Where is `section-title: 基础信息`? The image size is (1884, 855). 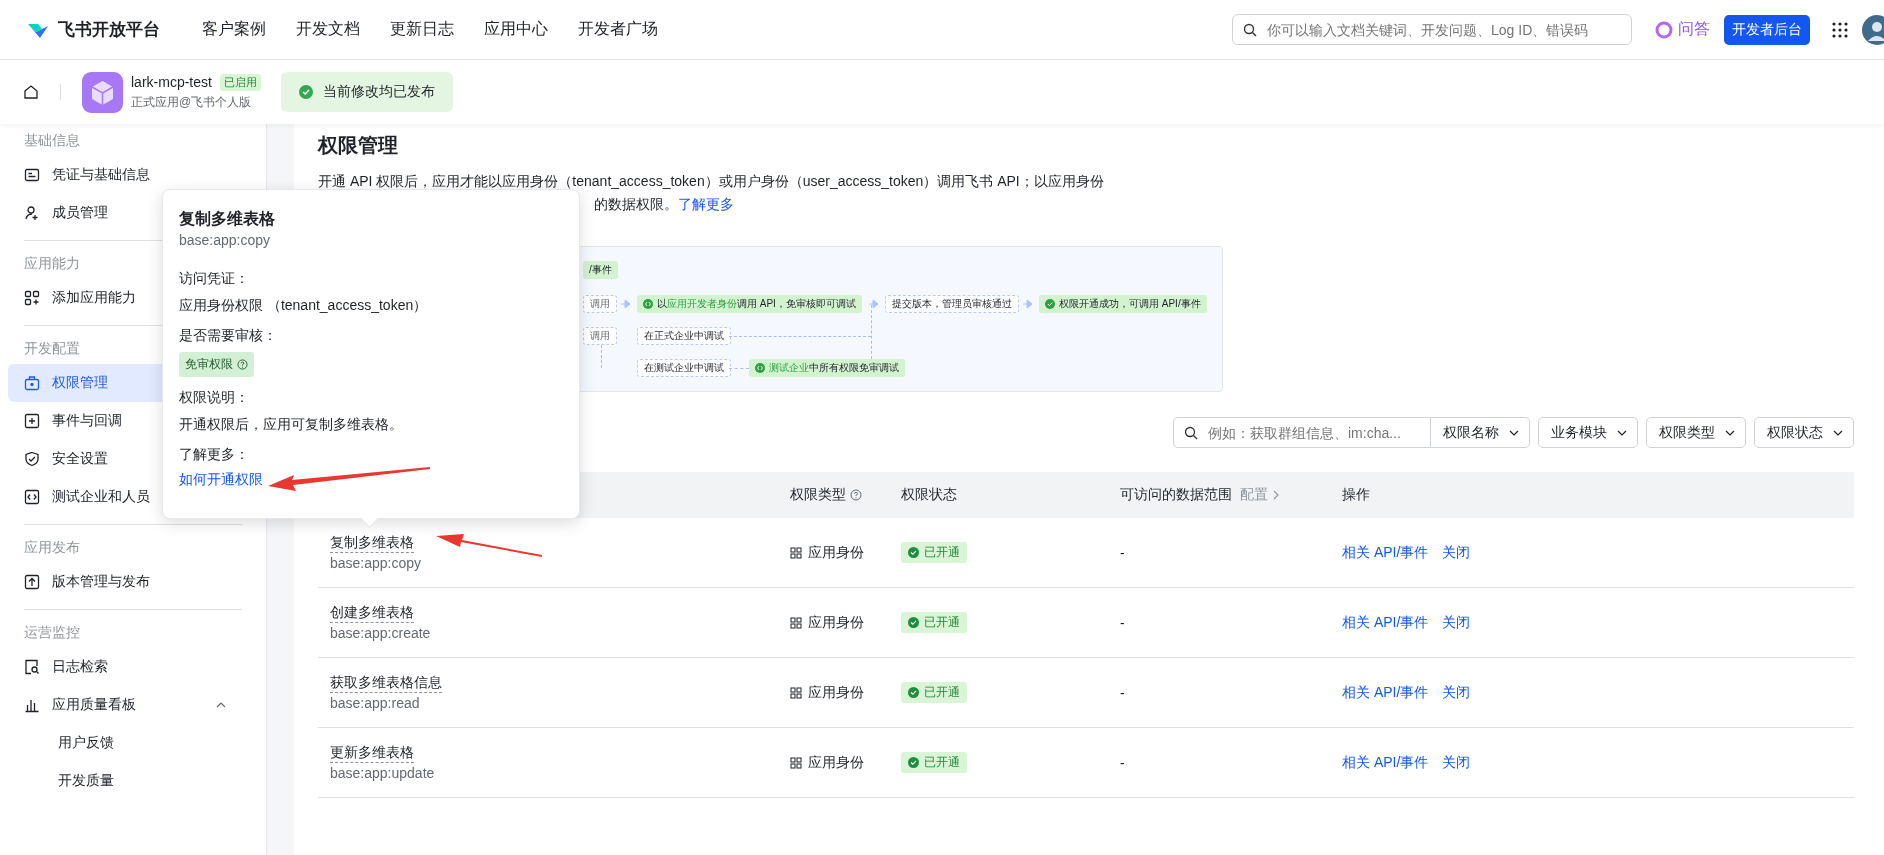 section-title: 基础信息 is located at coordinates (51, 140).